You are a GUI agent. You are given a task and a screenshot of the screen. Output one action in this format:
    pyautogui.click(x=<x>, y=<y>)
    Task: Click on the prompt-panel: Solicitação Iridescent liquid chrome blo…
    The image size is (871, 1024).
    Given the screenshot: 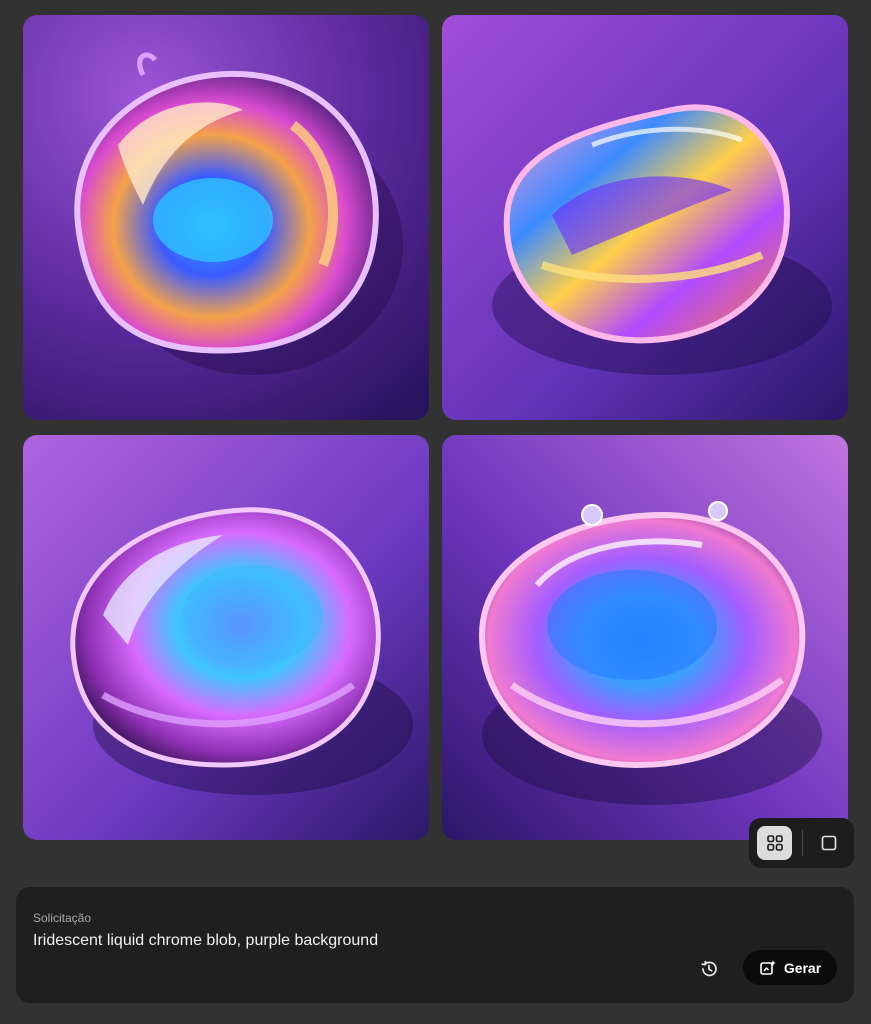 What is the action you would take?
    pyautogui.click(x=435, y=945)
    